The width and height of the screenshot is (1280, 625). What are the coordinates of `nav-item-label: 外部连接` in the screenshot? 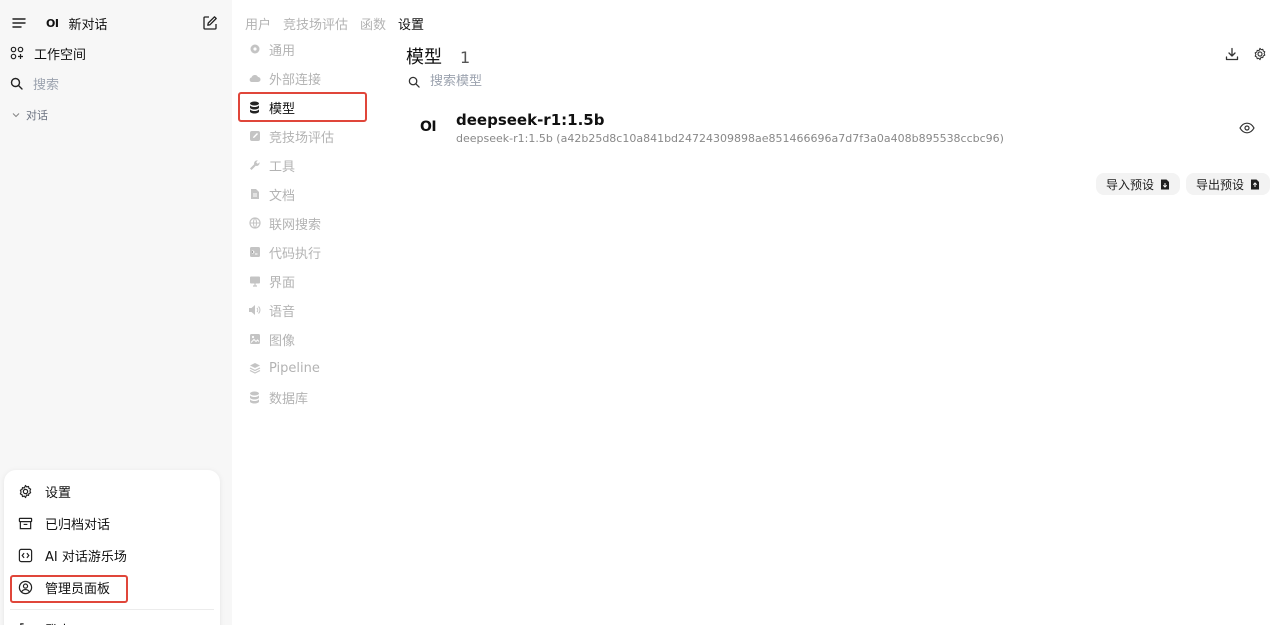 It's located at (295, 80).